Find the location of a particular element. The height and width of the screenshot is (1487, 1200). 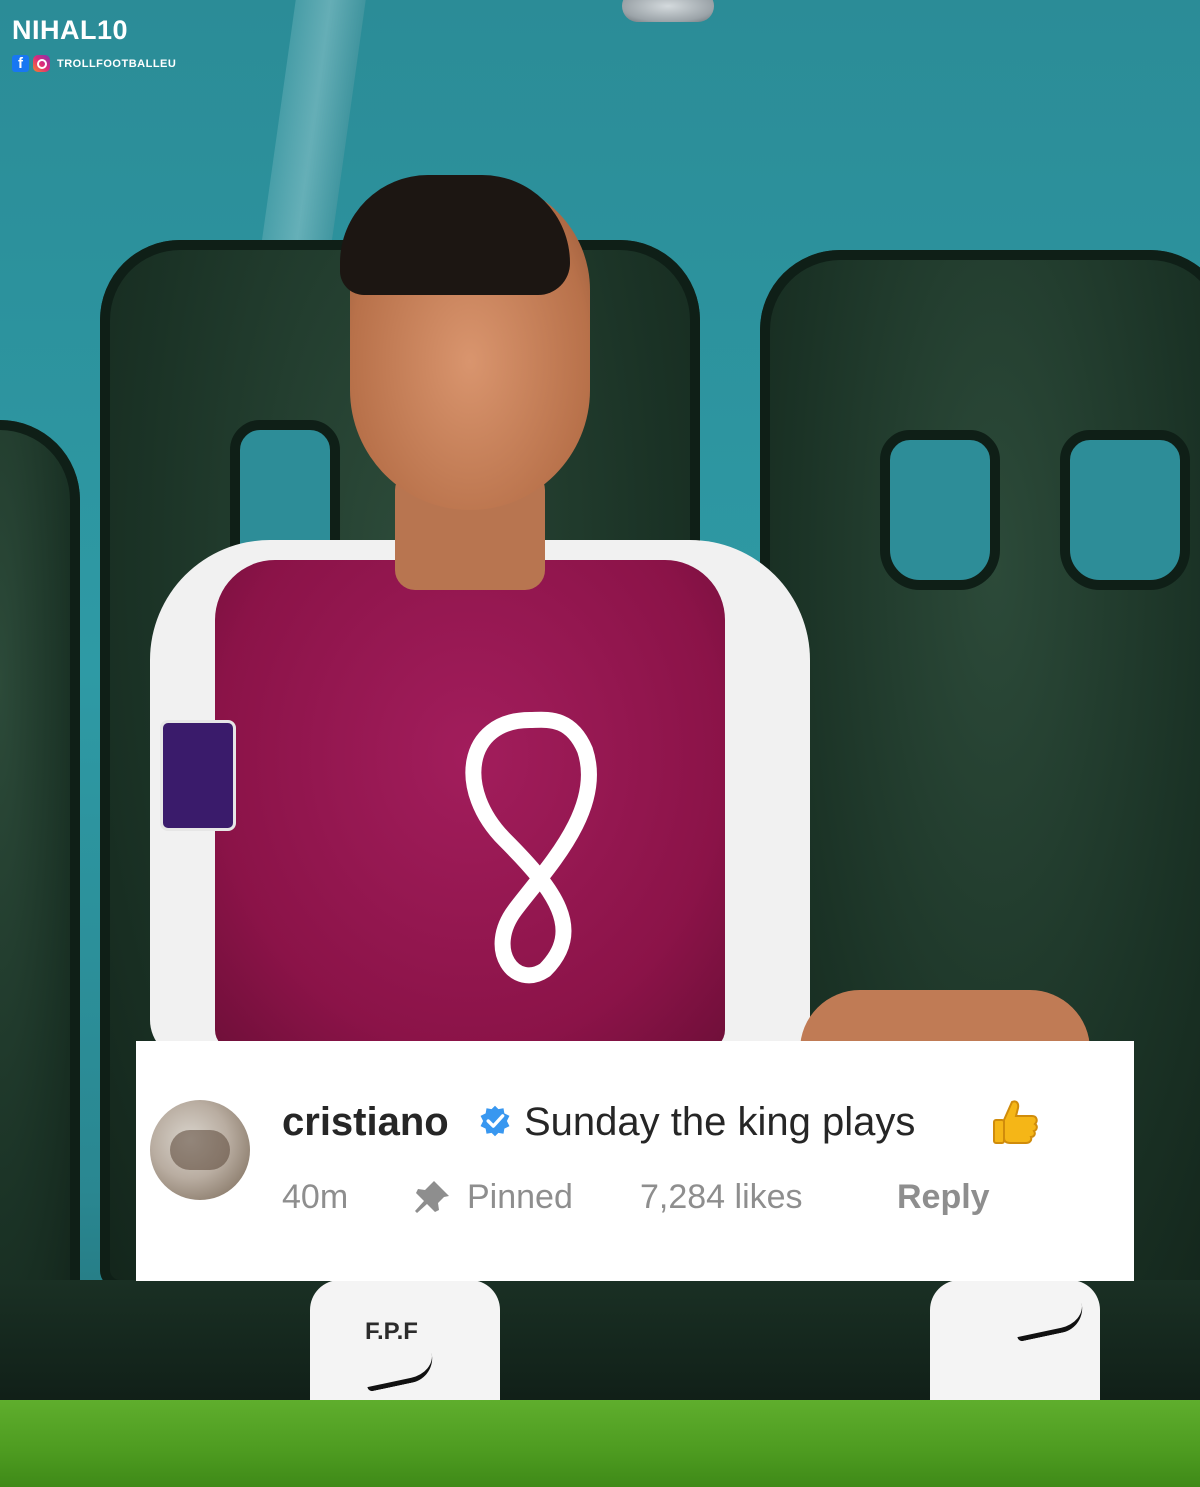

player-sock-right is located at coordinates (1015, 1345).